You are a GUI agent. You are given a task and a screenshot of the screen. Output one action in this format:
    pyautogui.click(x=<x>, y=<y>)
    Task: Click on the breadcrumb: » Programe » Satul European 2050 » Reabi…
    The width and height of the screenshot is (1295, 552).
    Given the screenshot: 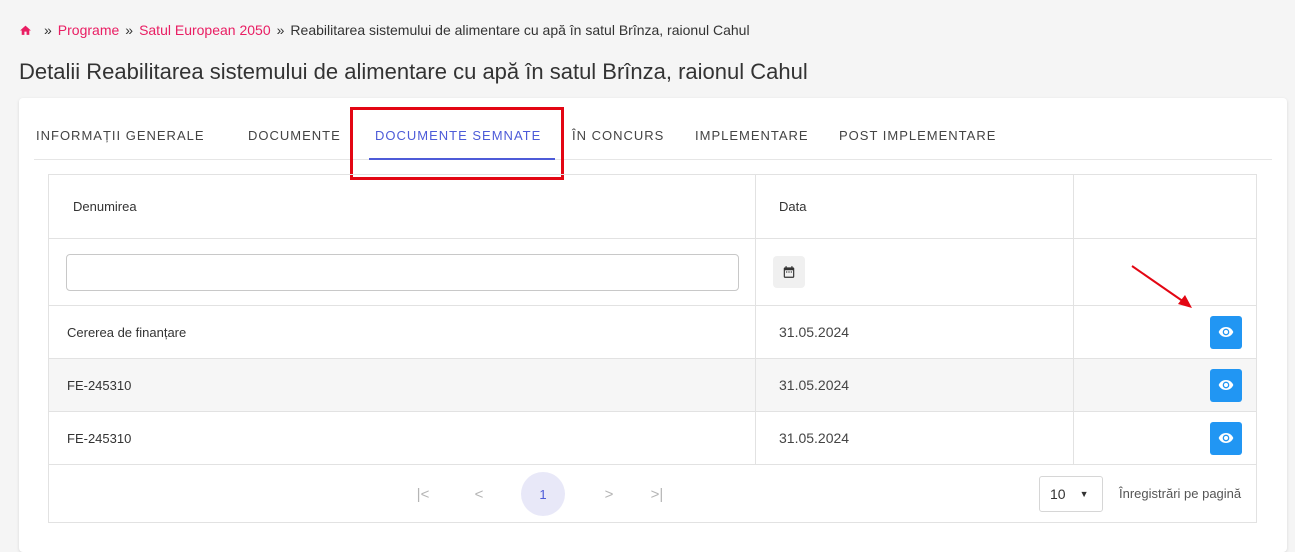 What is the action you would take?
    pyautogui.click(x=384, y=30)
    